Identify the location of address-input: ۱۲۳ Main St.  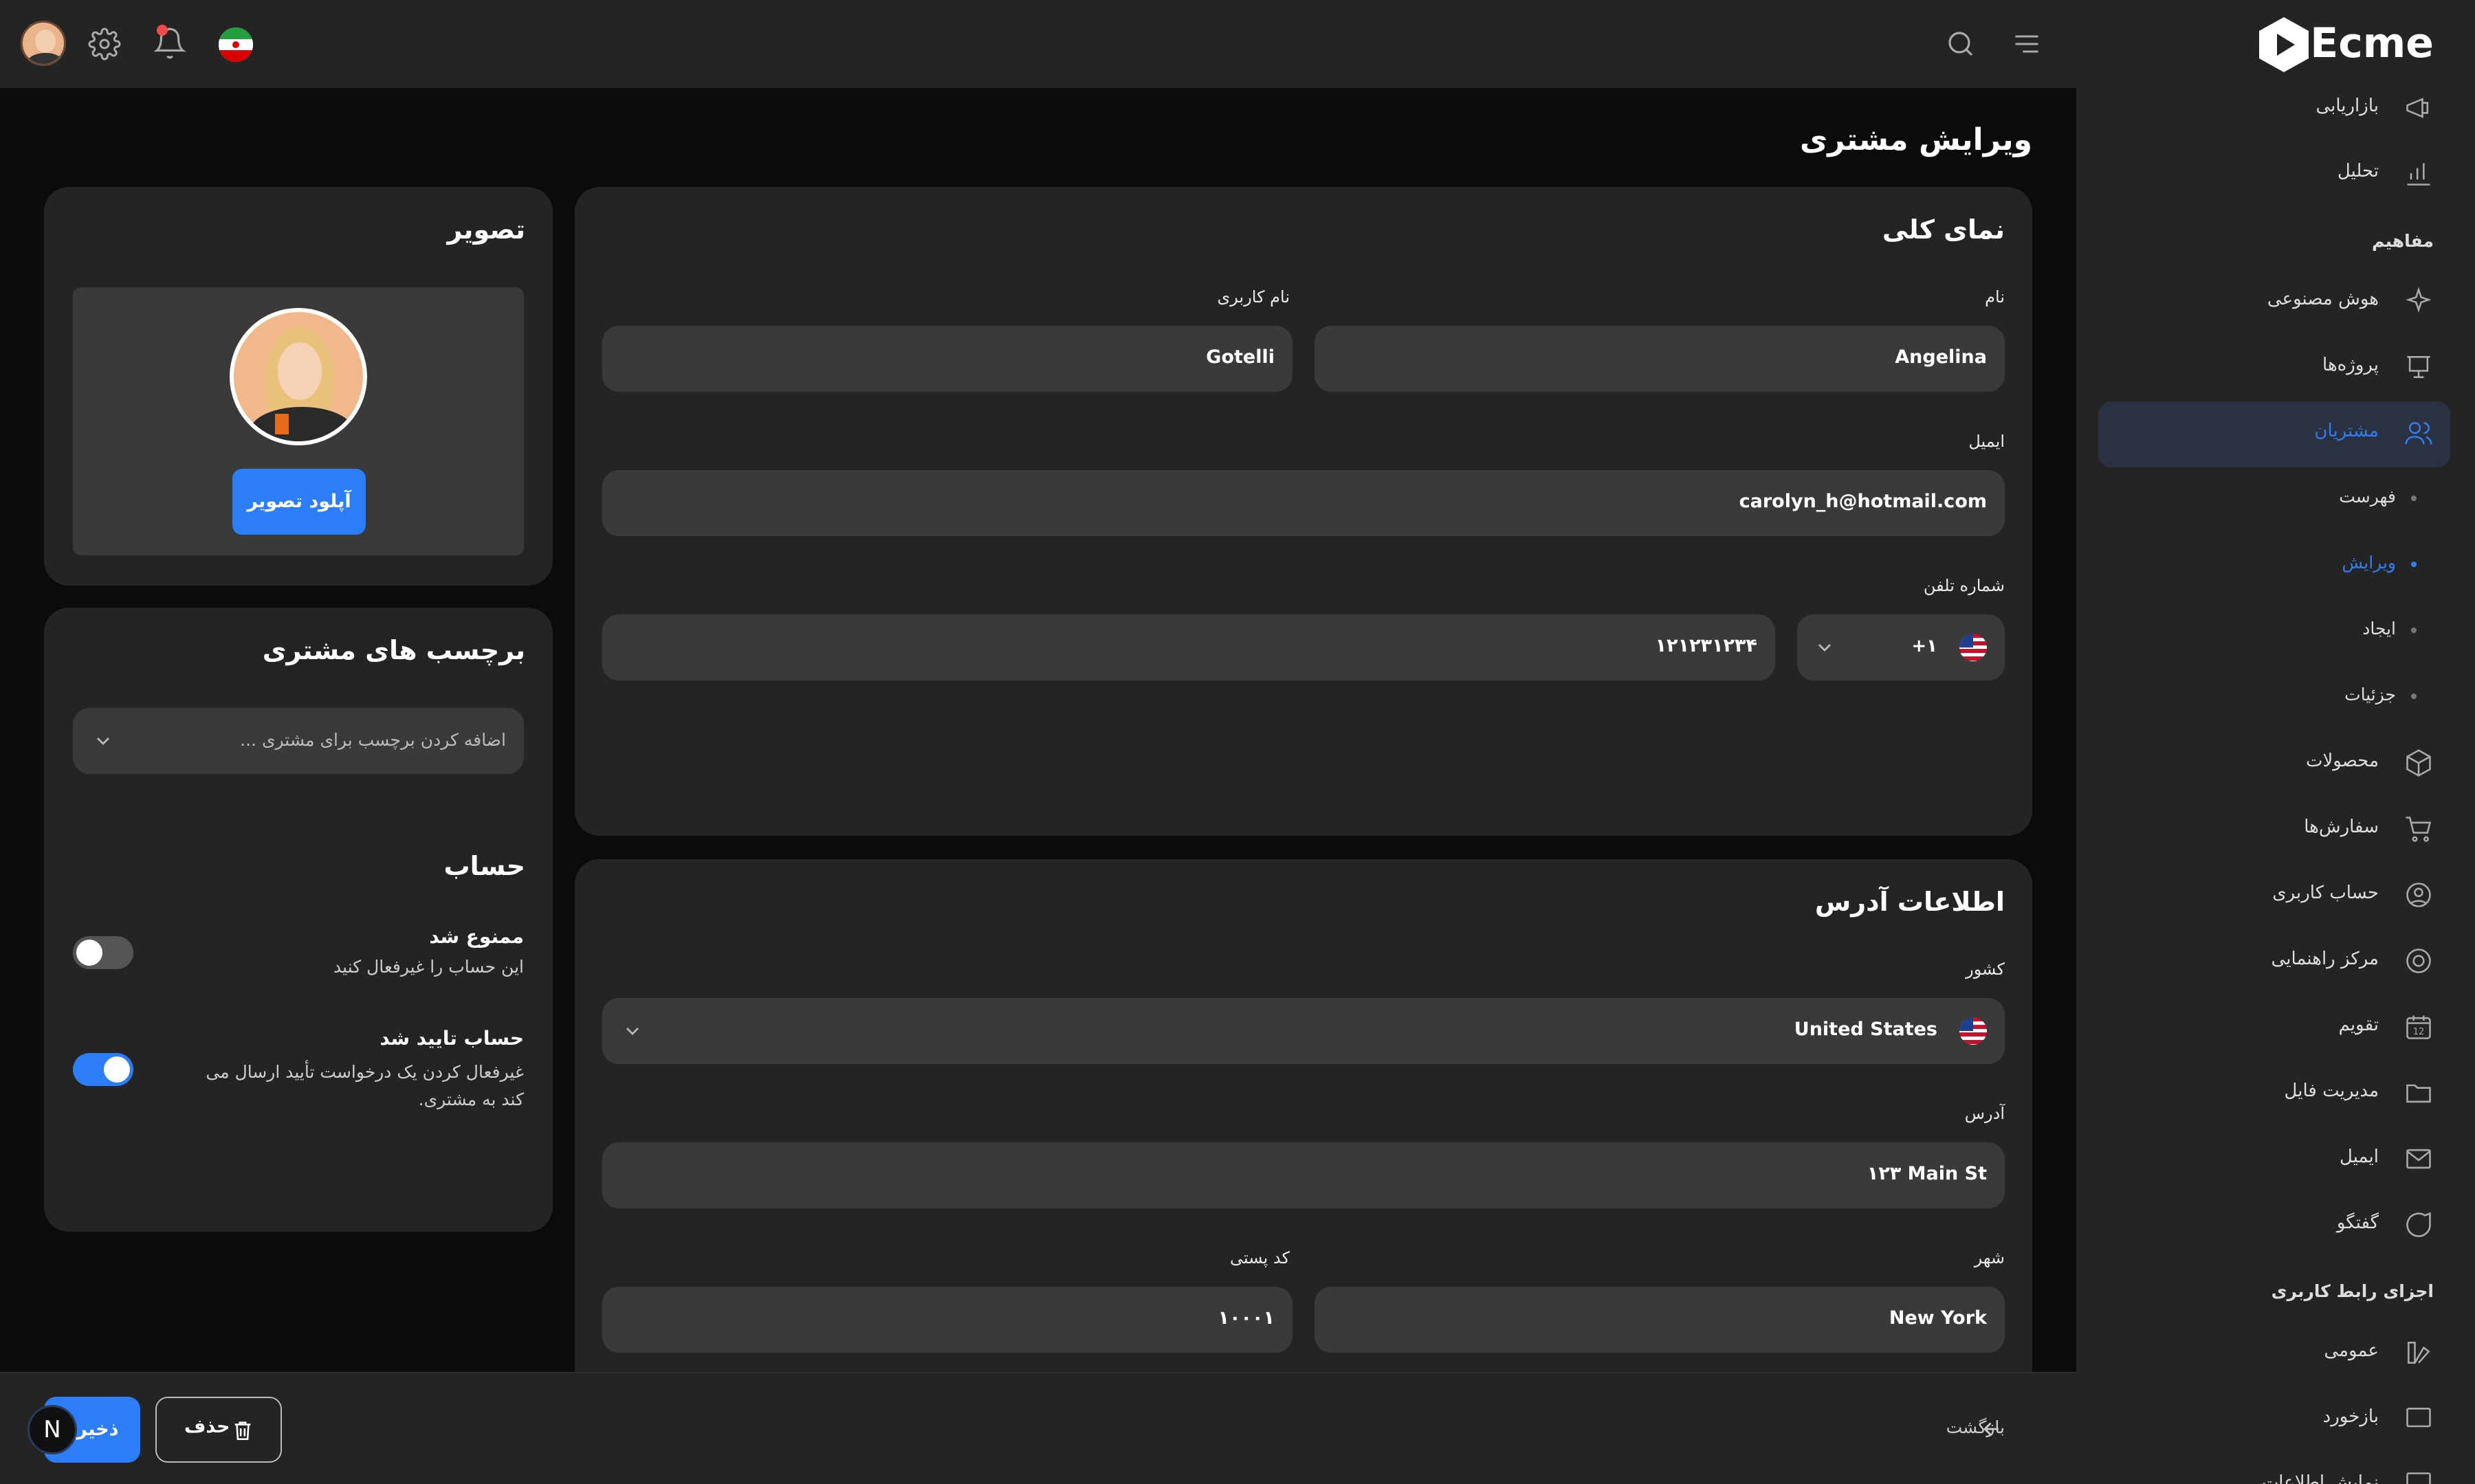
(1303, 1175).